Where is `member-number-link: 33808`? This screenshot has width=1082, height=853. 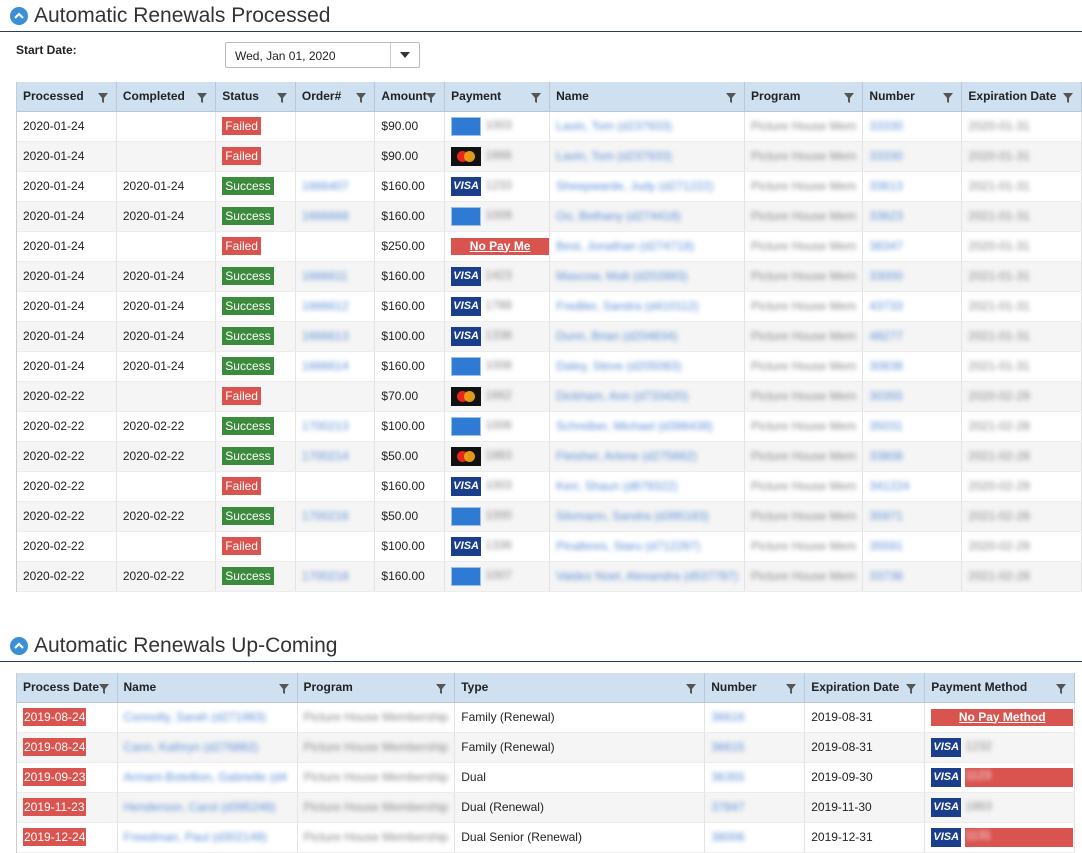
member-number-link: 33808 is located at coordinates (885, 456).